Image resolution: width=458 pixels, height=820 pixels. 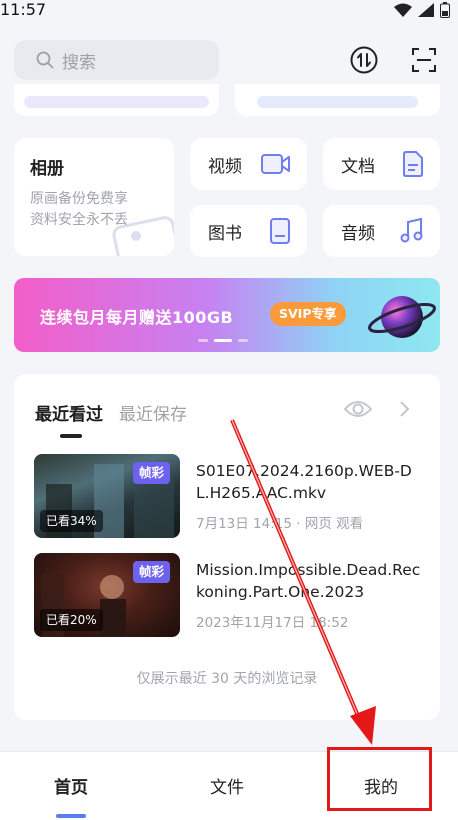 I want to click on search-icon, so click(x=45, y=60).